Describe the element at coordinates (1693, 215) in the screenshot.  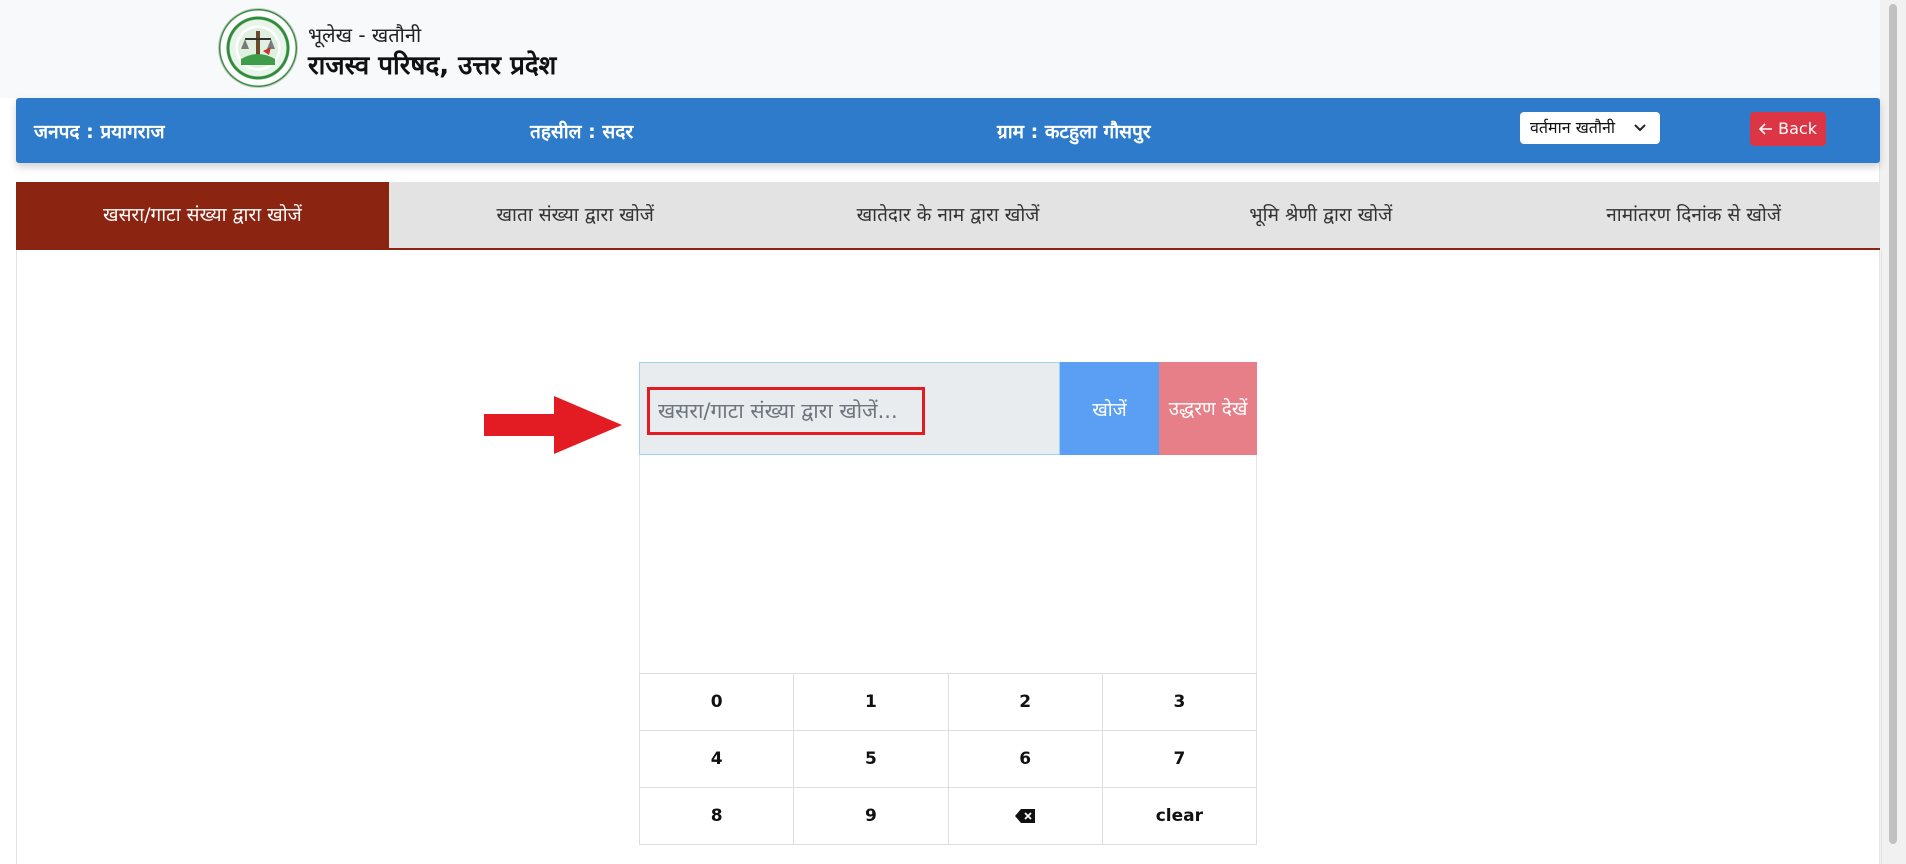
I see `tab-mutation-date-search: नामांतरण दिनांक से खोजें` at that location.